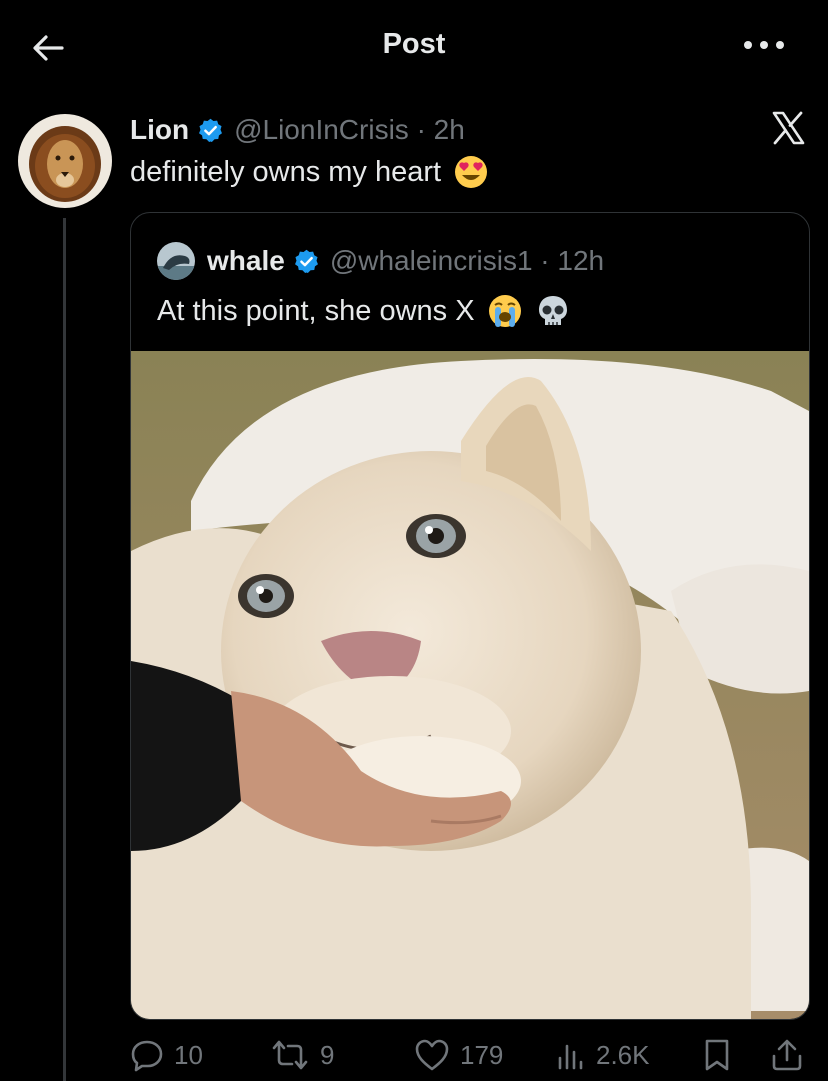  I want to click on views-count: 2.6K, so click(623, 1054).